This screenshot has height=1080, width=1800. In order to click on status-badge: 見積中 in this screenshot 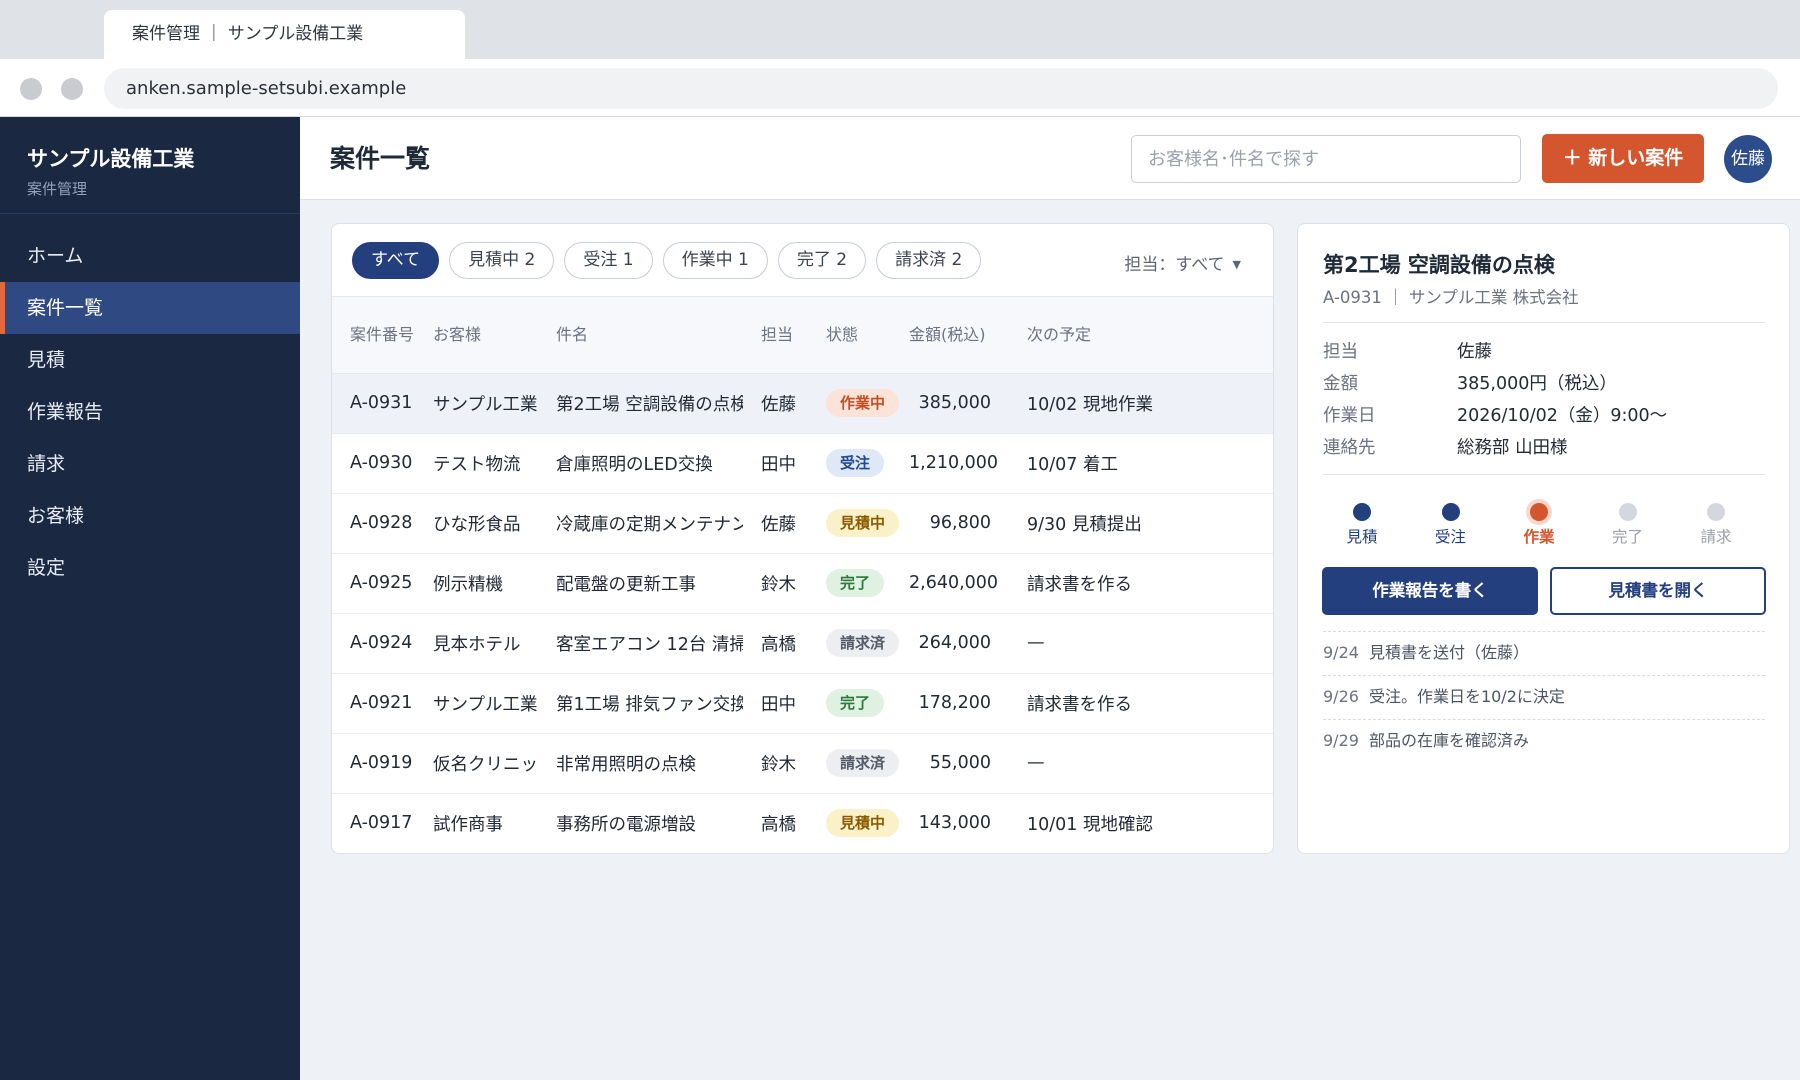, I will do `click(863, 523)`.